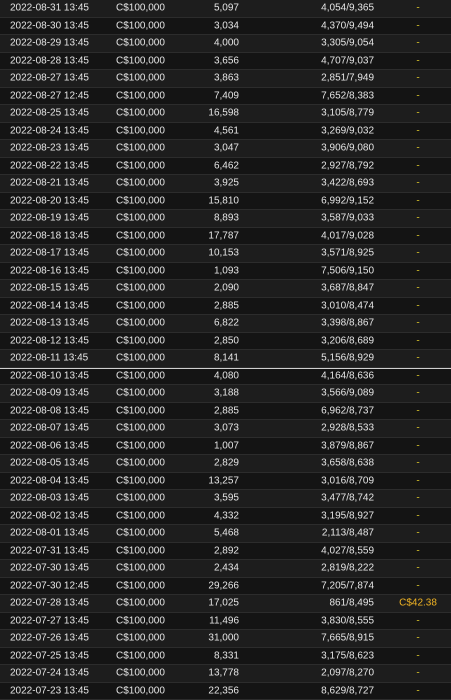  What do you see at coordinates (347, 131) in the screenshot?
I see `rank-standing: 3,269/9,032` at bounding box center [347, 131].